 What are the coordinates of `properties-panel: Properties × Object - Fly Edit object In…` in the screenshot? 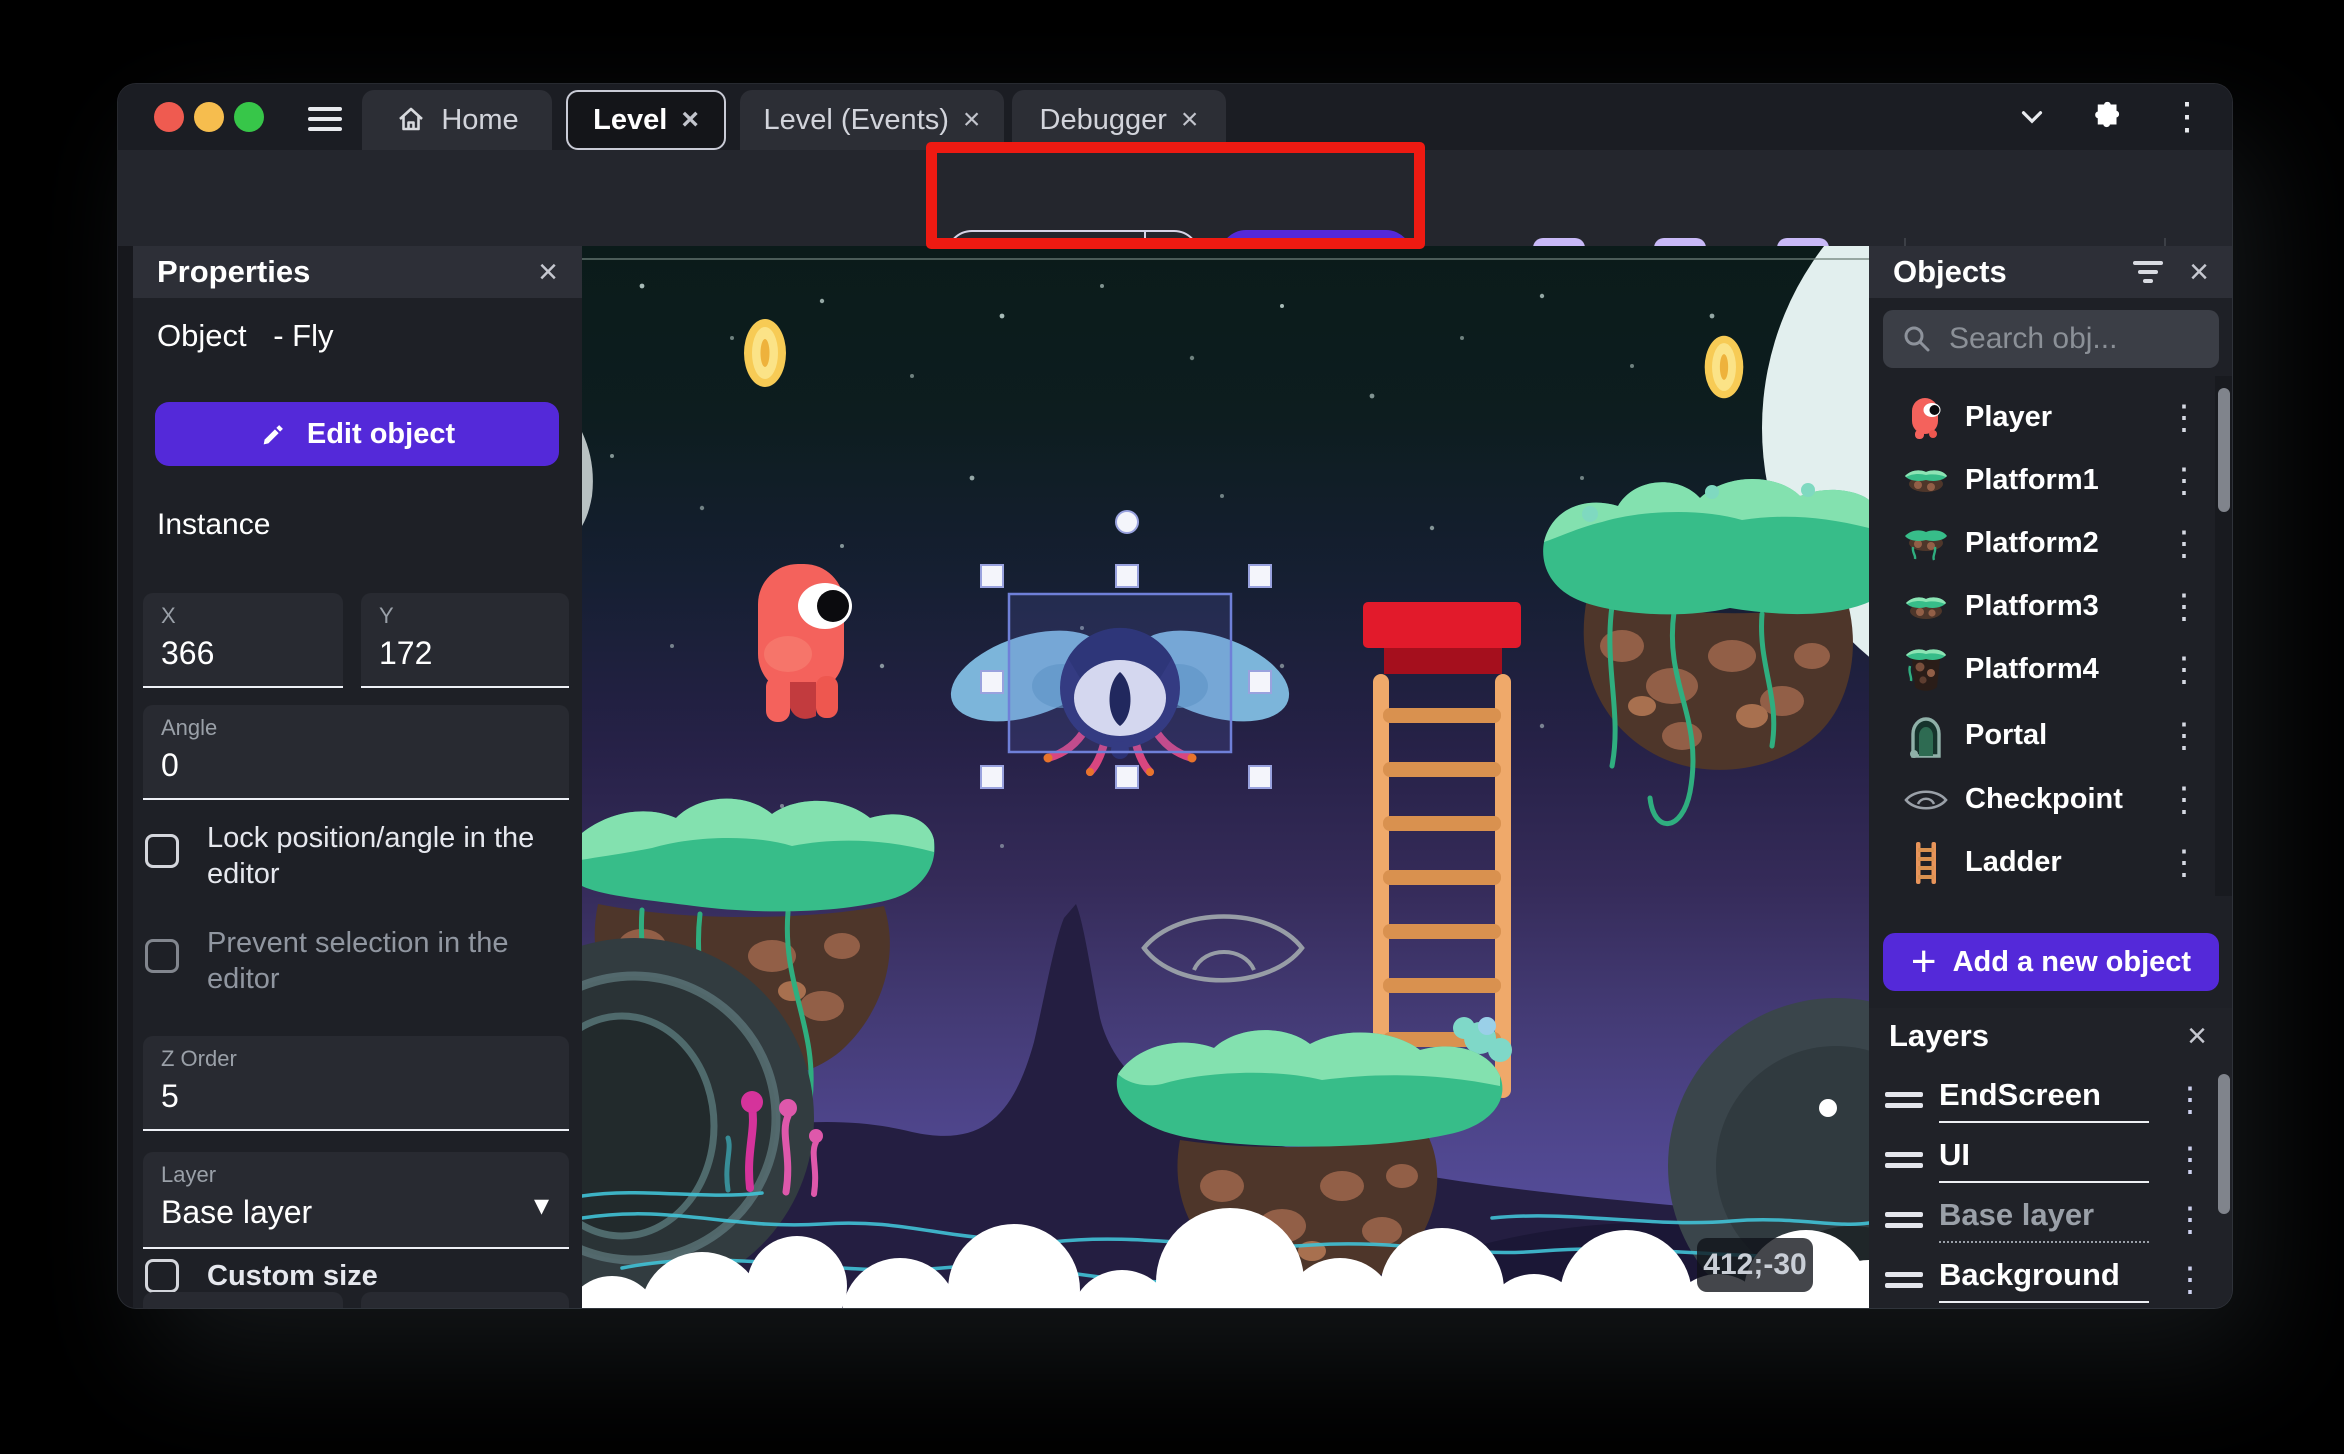 It's located at (357, 777).